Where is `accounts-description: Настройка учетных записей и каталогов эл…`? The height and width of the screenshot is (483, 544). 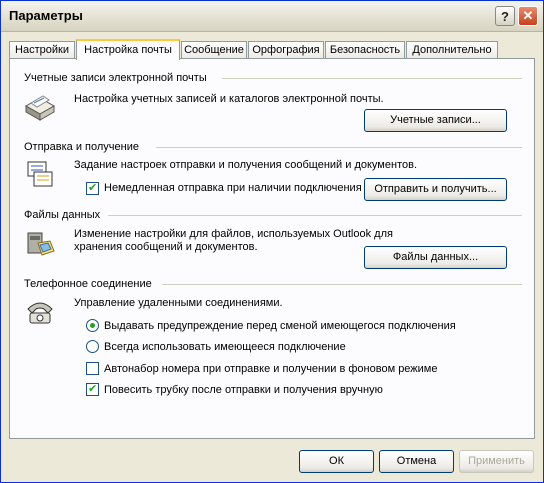
accounts-description: Настройка учетных записей и каталогов эл… is located at coordinates (229, 99).